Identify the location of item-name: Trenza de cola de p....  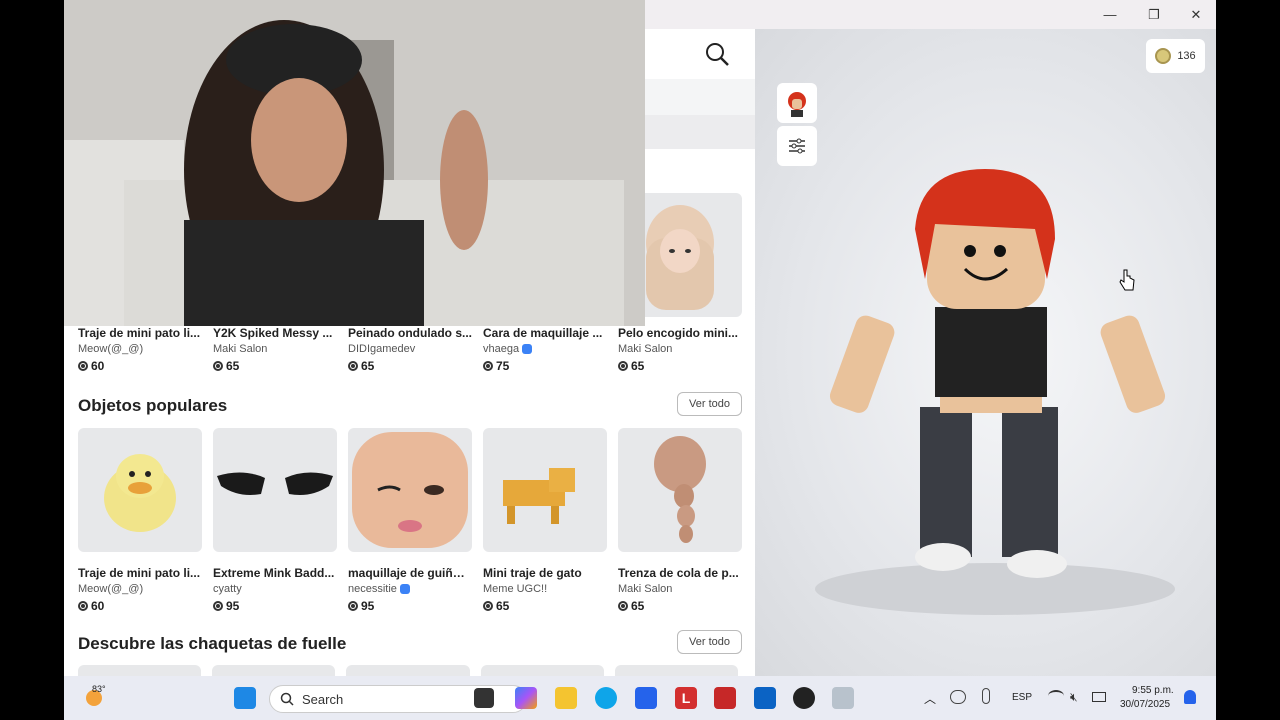
(678, 573).